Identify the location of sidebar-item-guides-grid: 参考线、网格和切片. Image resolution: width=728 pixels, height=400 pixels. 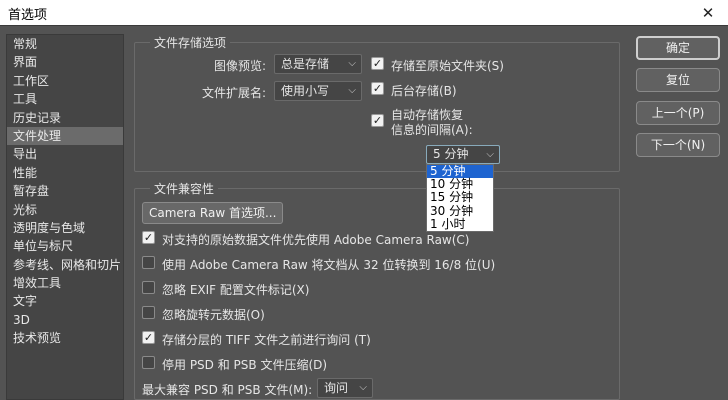
(65, 265).